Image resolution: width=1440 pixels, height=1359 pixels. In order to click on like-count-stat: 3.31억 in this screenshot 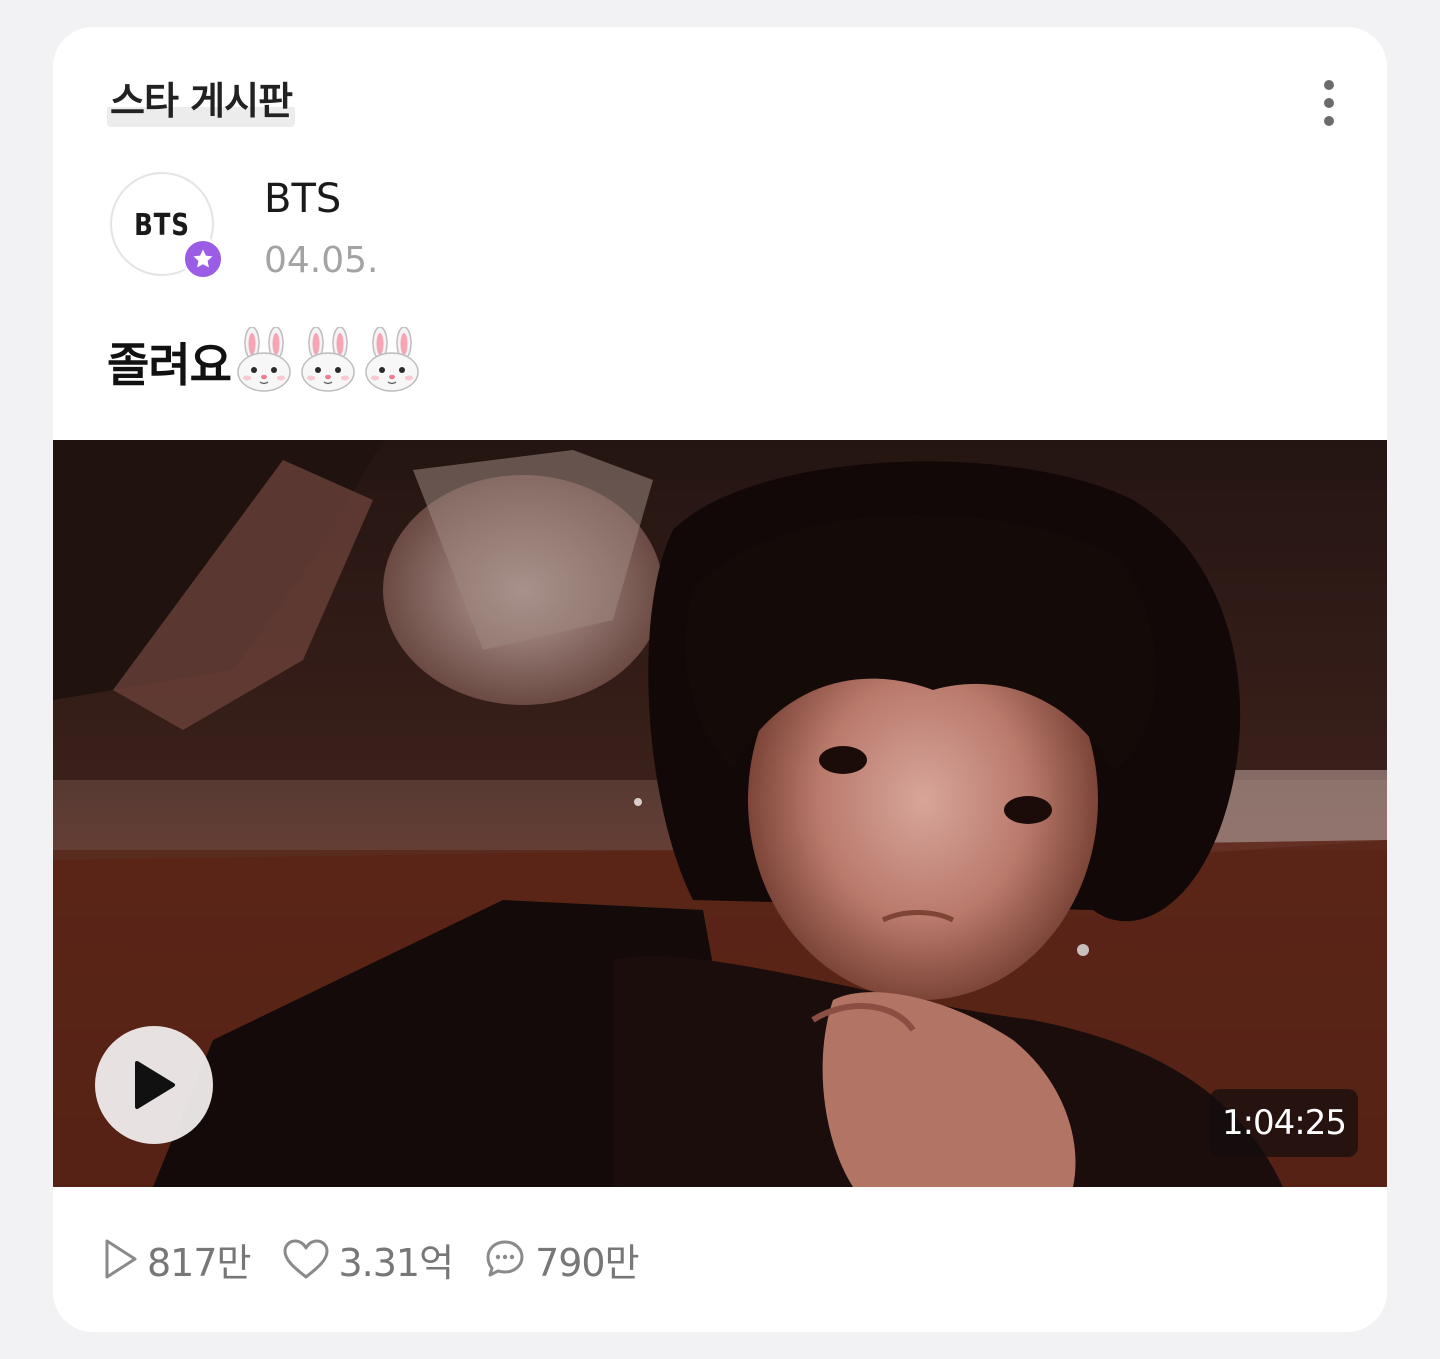, I will do `click(367, 1259)`.